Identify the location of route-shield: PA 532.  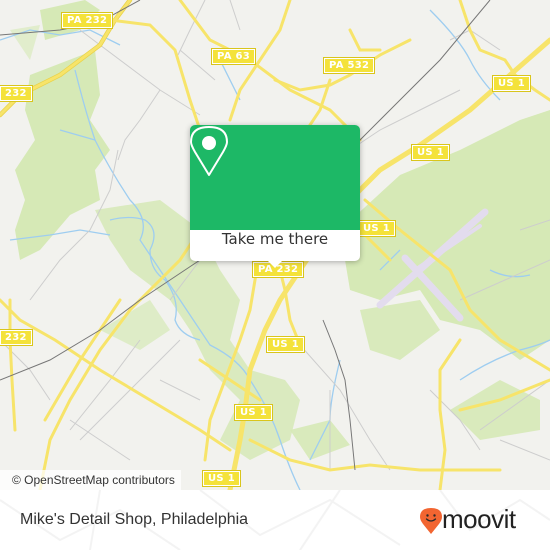
(349, 65).